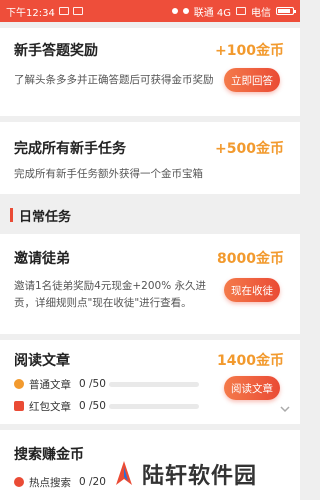 Image resolution: width=320 pixels, height=500 pixels. What do you see at coordinates (261, 13) in the screenshot?
I see `carrier-2: 电信` at bounding box center [261, 13].